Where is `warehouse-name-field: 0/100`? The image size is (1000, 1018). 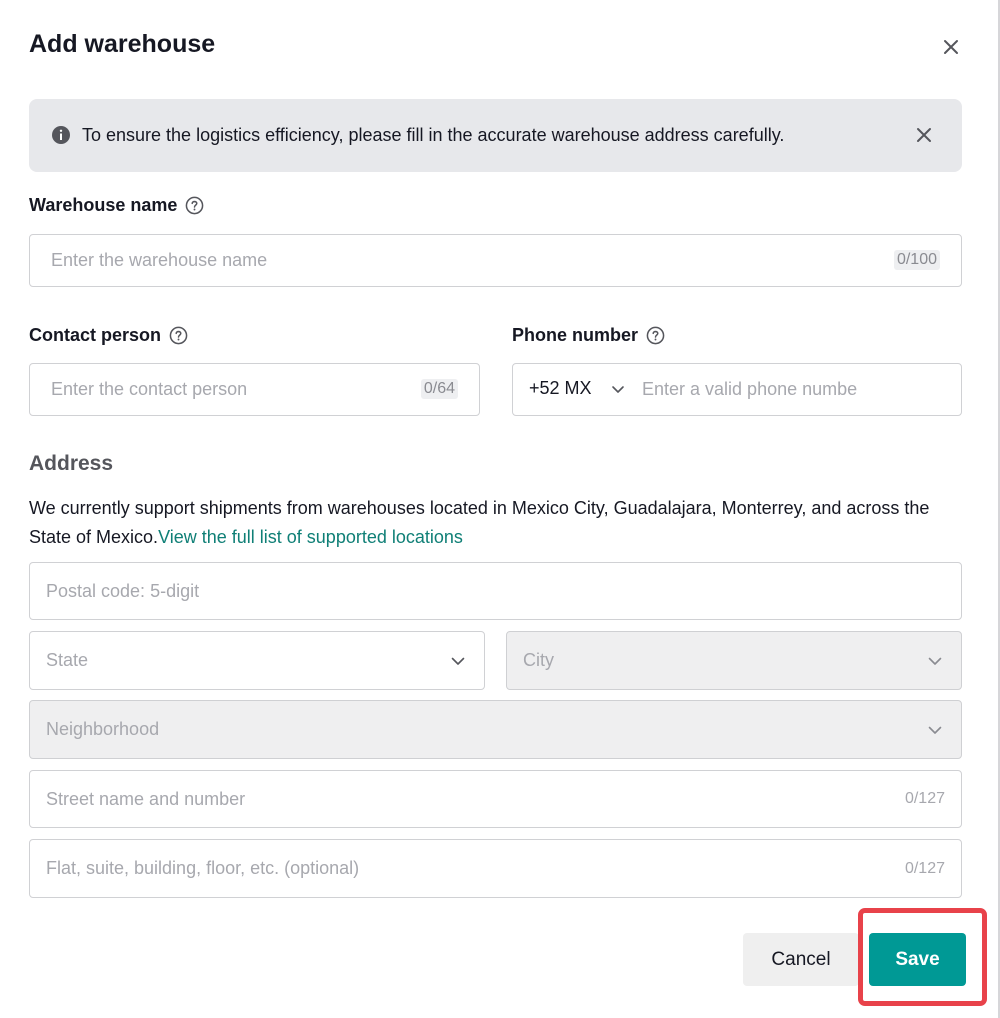
warehouse-name-field: 0/100 is located at coordinates (495, 260).